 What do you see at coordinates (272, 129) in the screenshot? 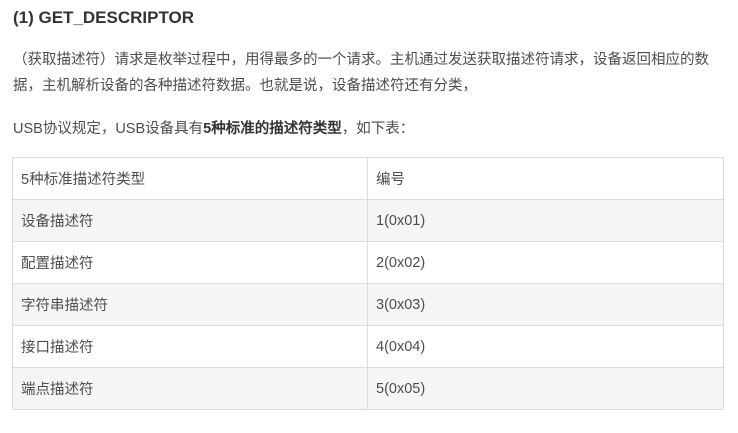
I see `table-intro-bold-text: 5种标准的描述符类型` at bounding box center [272, 129].